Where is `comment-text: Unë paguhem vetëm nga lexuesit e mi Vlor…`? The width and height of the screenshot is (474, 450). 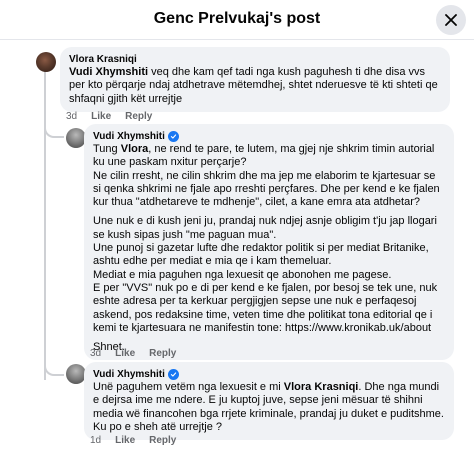
comment-text: Unë paguhem vetëm nga lexuesit e mi Vlor… is located at coordinates (268, 407).